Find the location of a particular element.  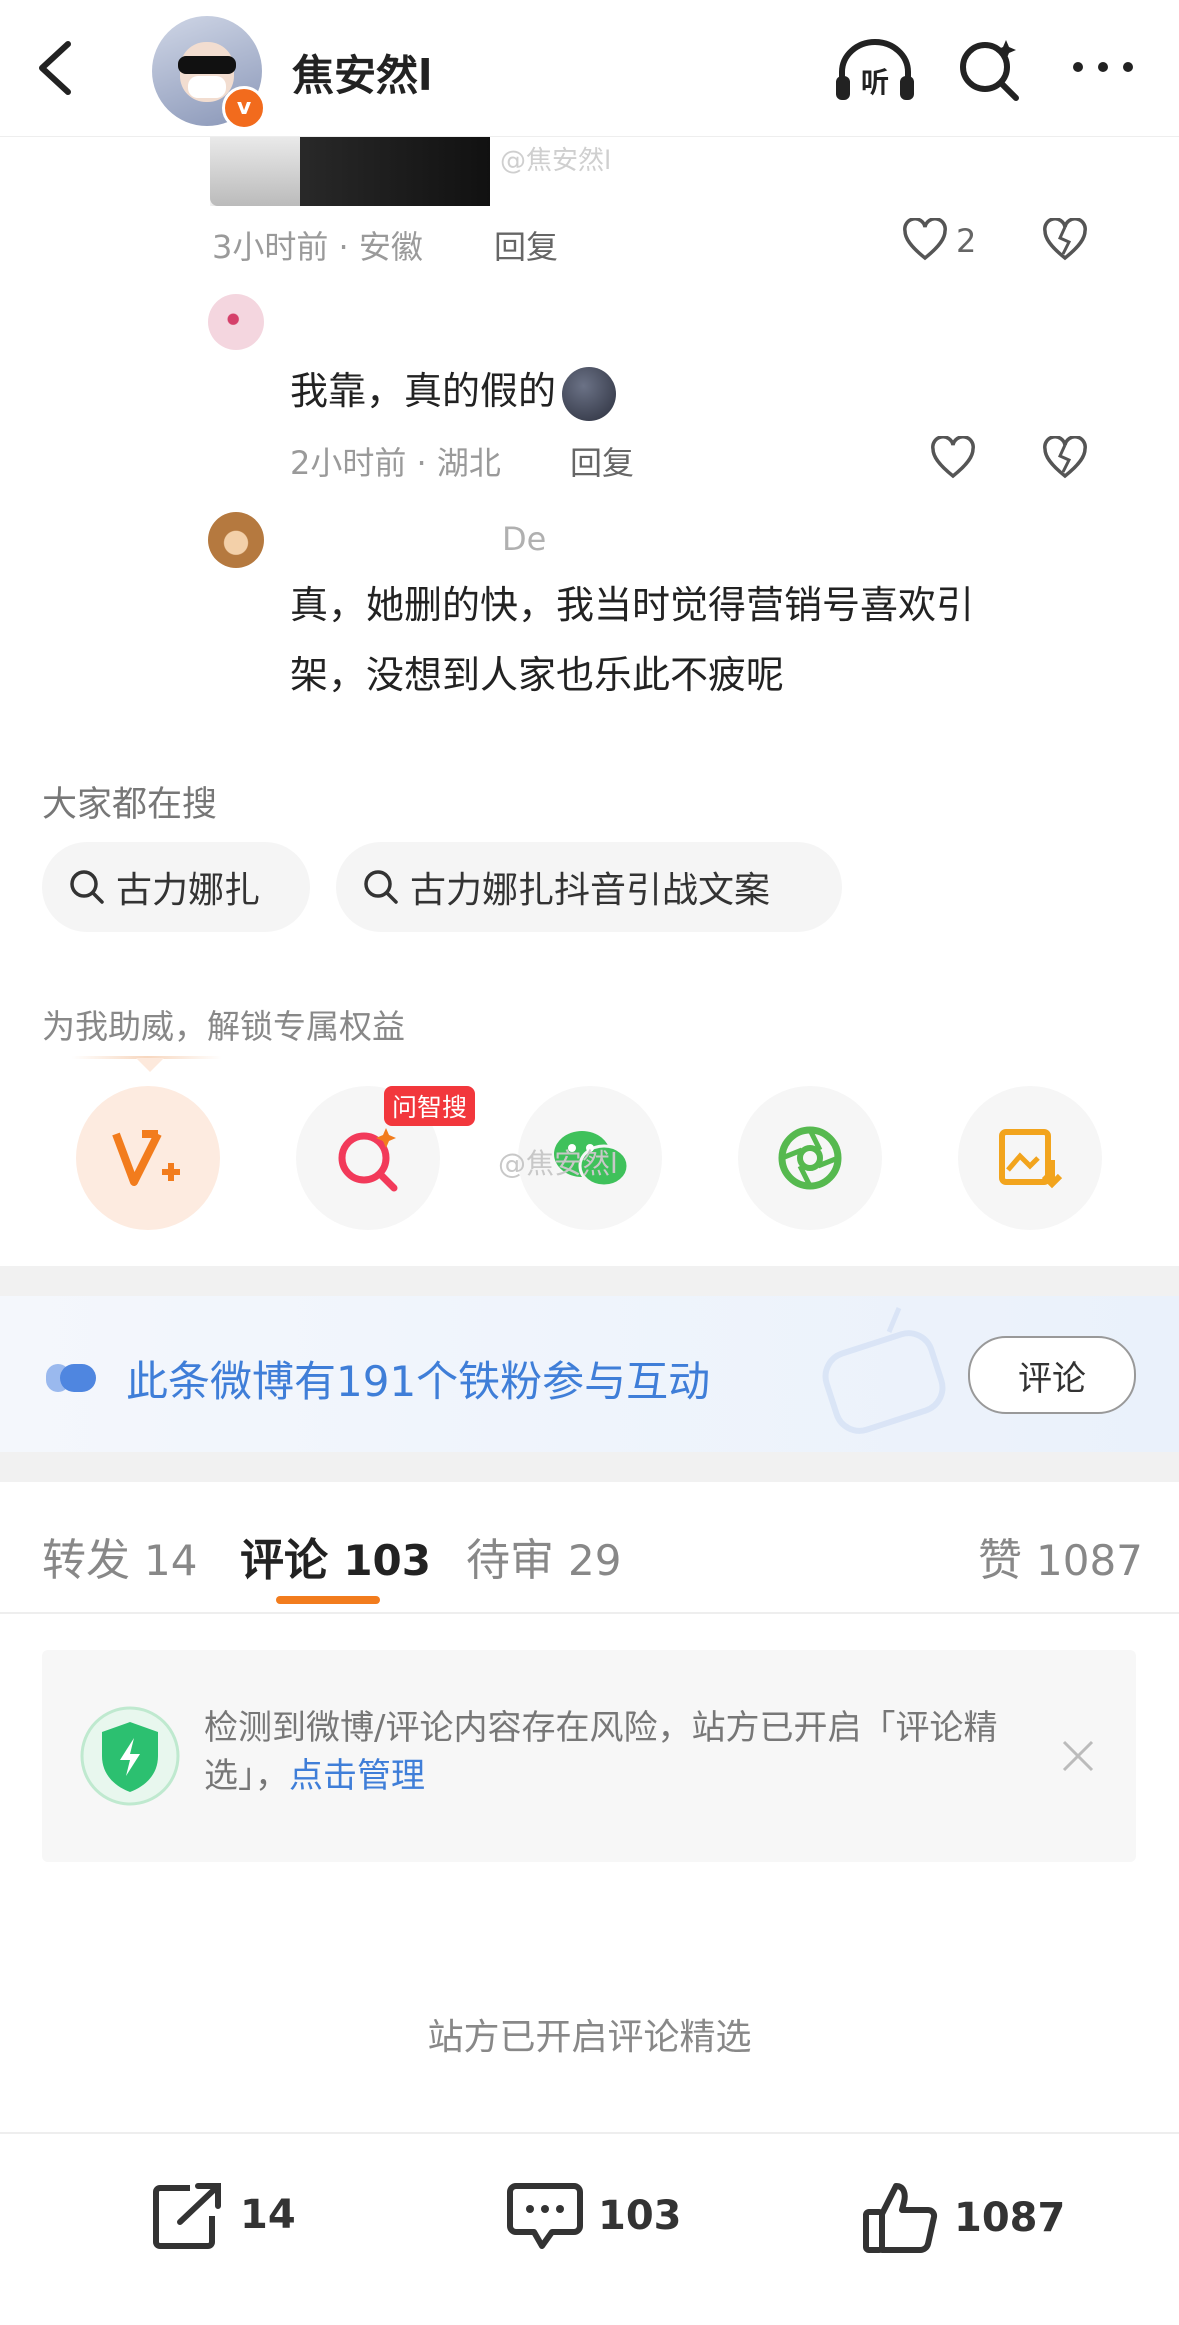

like-count: 1087 is located at coordinates (1010, 2218).